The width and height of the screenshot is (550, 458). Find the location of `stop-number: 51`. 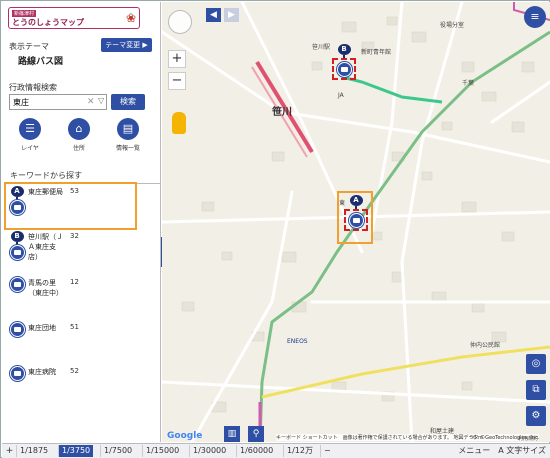

stop-number: 51 is located at coordinates (74, 327).